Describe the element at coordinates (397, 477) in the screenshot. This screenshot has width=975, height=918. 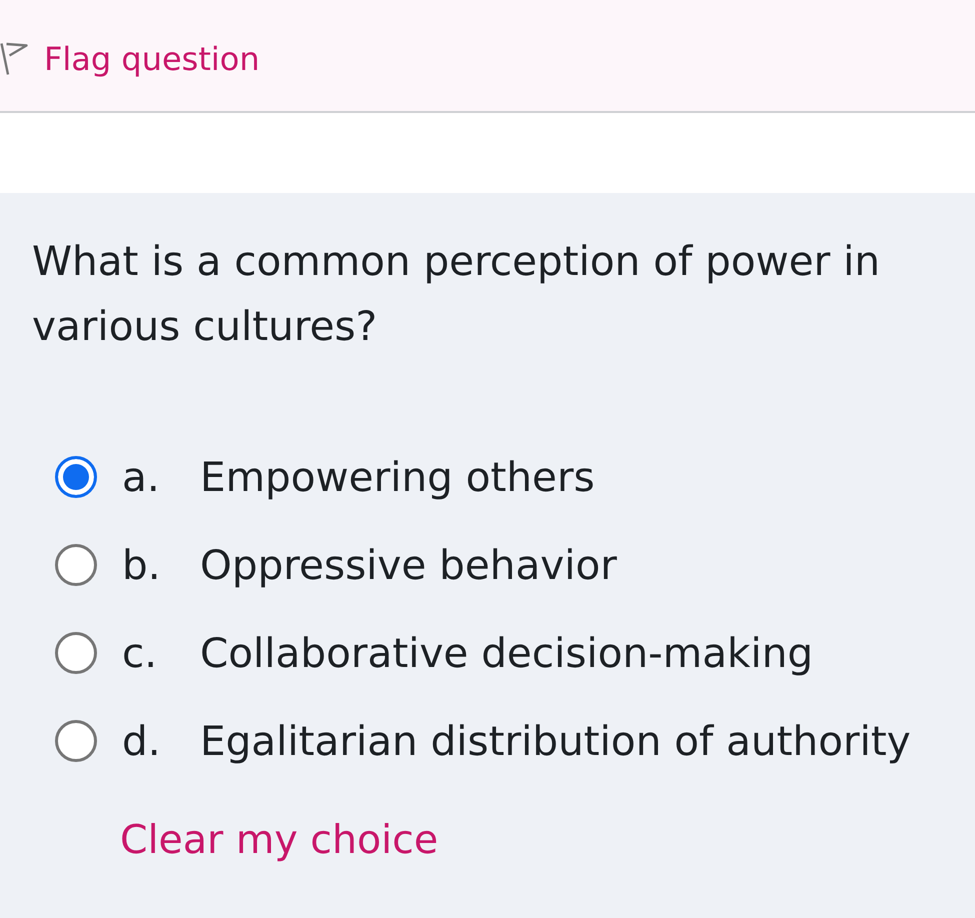
I see `option-label: Empowering others` at that location.